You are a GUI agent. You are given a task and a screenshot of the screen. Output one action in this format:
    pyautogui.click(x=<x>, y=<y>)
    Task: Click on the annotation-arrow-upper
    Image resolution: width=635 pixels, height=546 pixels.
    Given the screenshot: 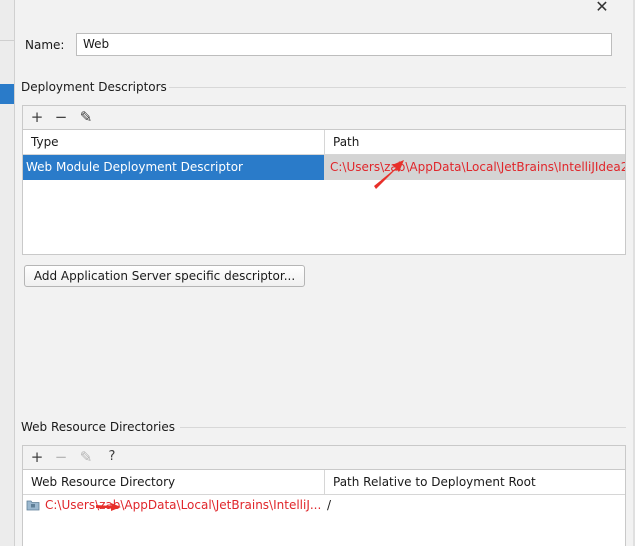 What is the action you would take?
    pyautogui.click(x=389, y=174)
    